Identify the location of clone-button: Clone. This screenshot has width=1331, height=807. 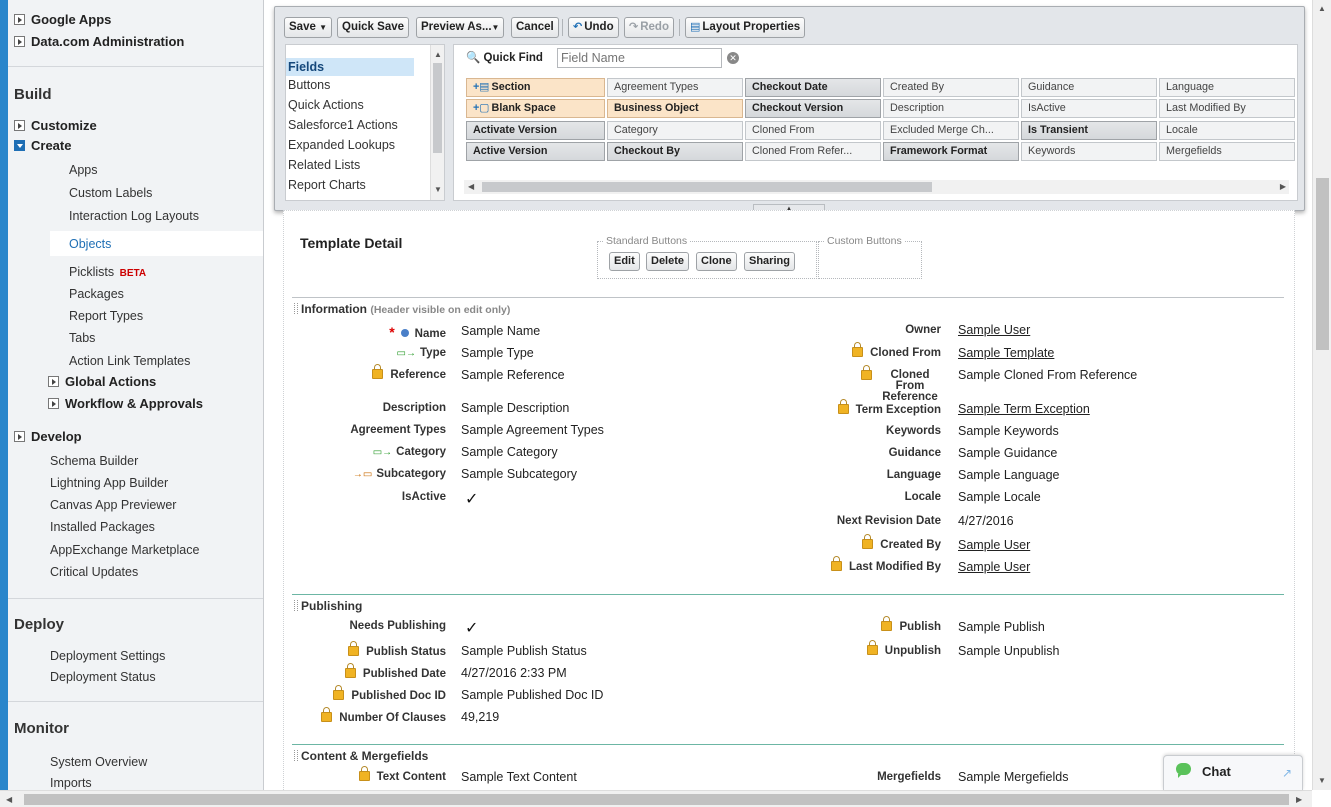
(716, 261).